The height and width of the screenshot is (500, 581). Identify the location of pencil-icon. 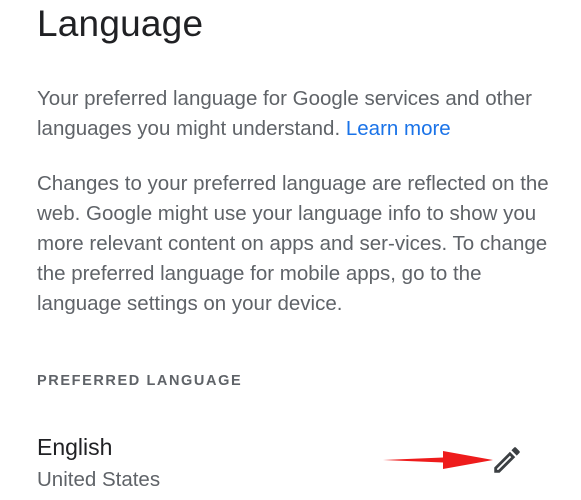
(507, 460).